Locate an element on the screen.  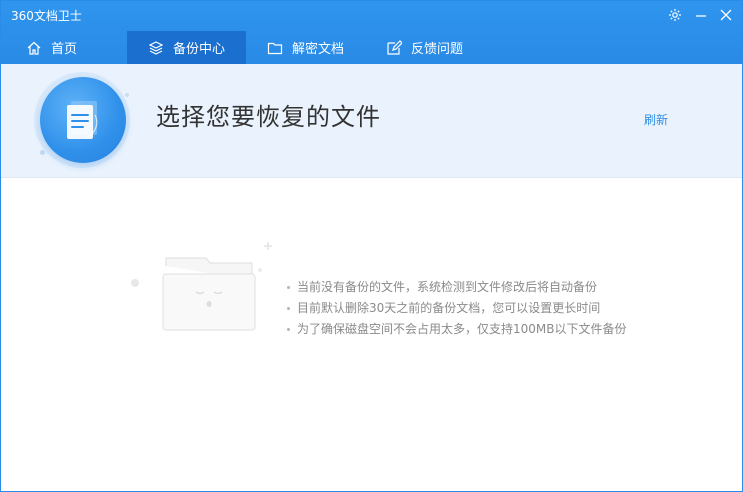
title-bar: 360文档卫士 首页 备份中心 解密文档 反馈问题 is located at coordinates (371, 32).